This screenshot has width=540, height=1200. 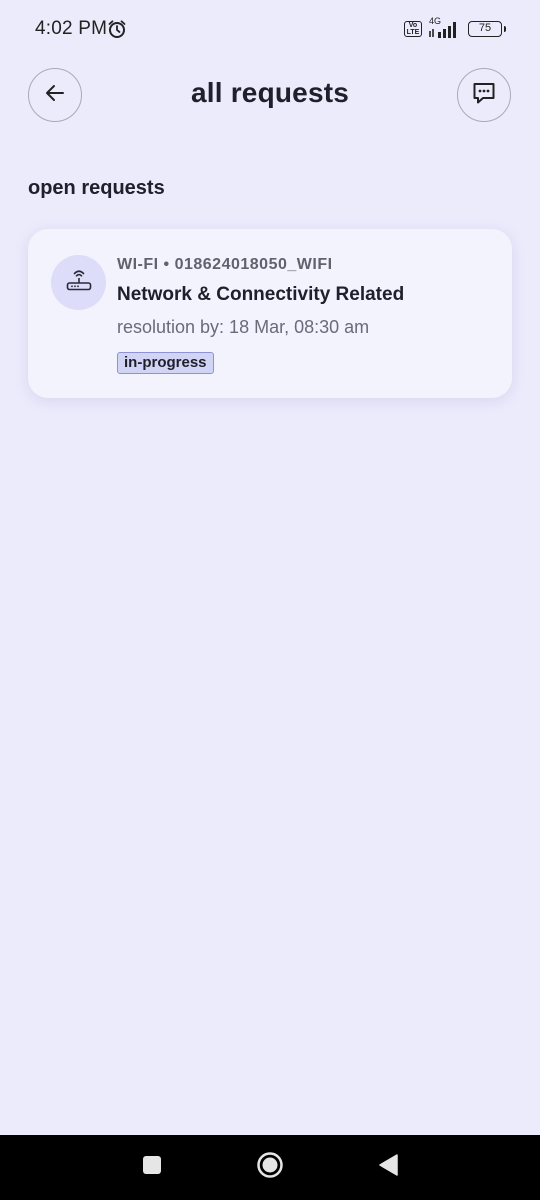 I want to click on volte-icon: Vo LTE, so click(x=413, y=29).